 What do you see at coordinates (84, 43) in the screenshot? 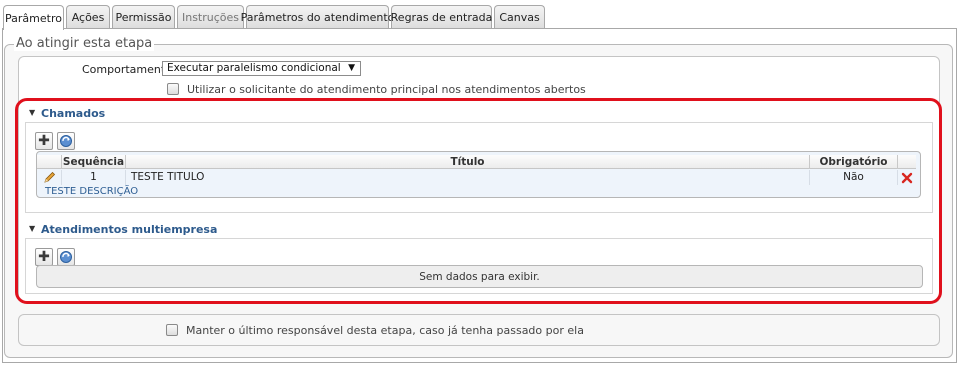
I see `stage-legend: Ao atingir esta etapa` at bounding box center [84, 43].